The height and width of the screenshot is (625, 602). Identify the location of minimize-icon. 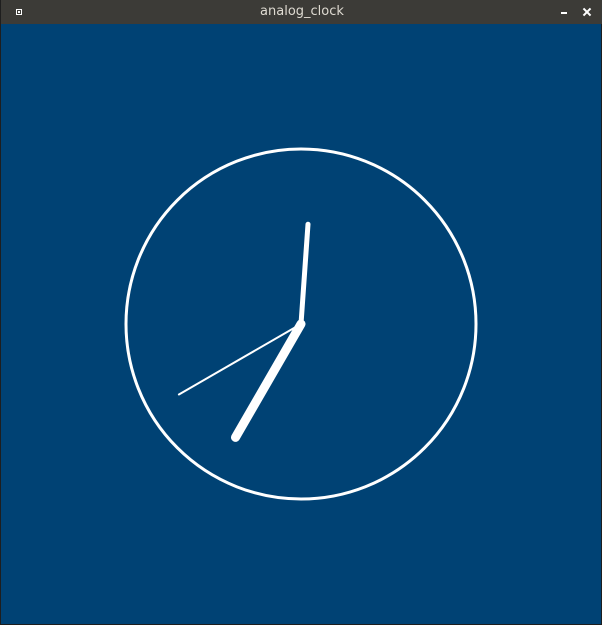
(564, 12).